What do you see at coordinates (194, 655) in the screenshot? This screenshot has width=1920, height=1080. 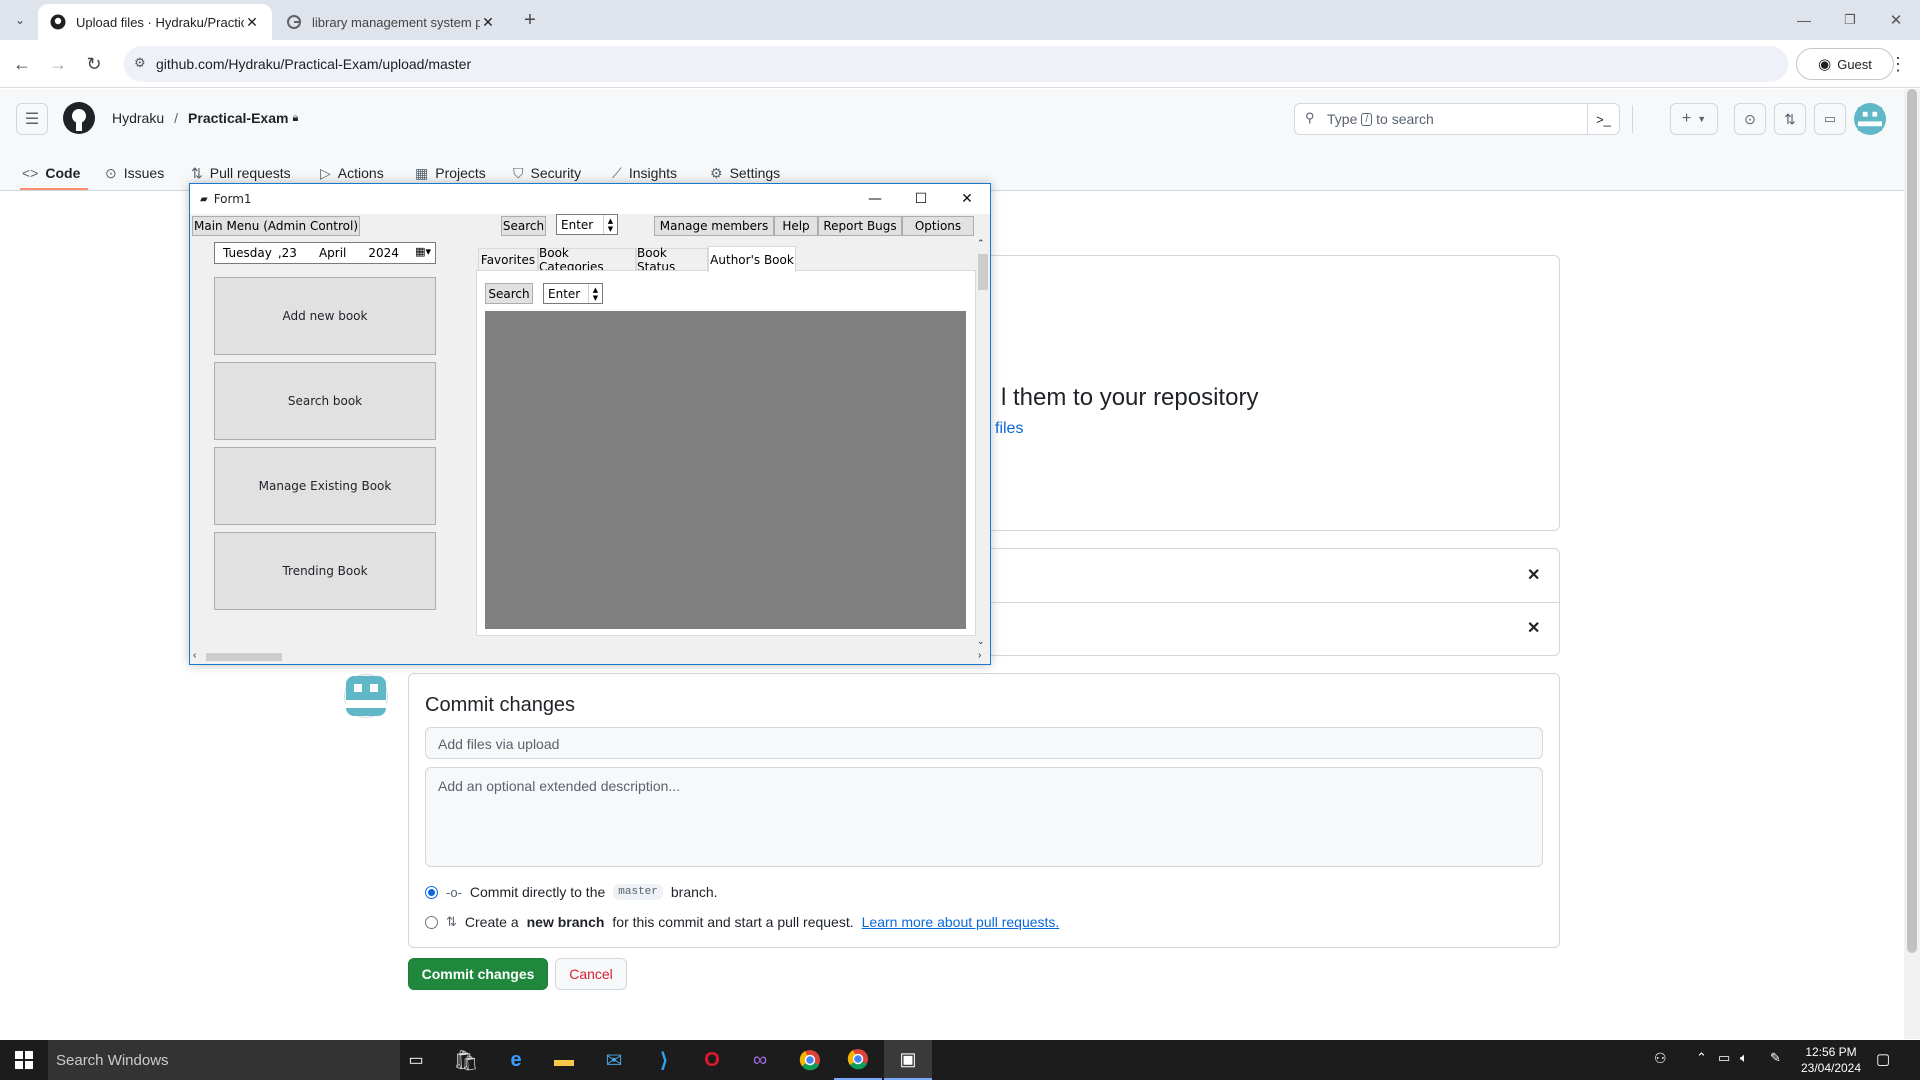 I see `scroll-left-icon: ‹` at bounding box center [194, 655].